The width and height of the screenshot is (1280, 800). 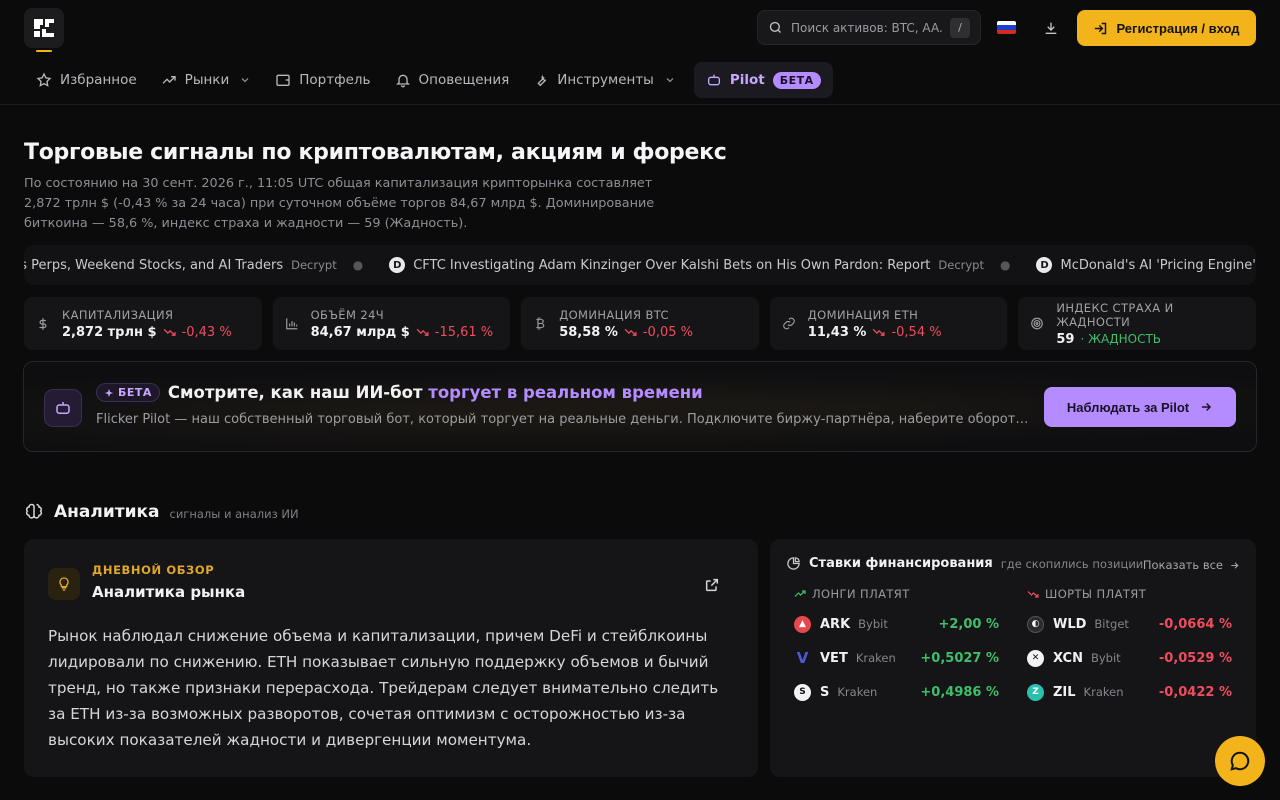 What do you see at coordinates (1037, 323) in the screenshot?
I see `target-icon` at bounding box center [1037, 323].